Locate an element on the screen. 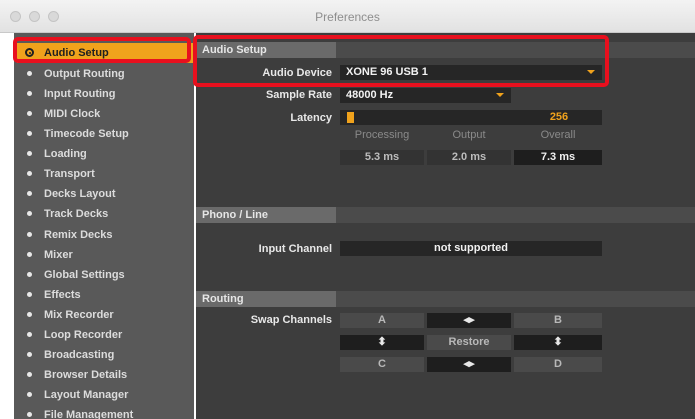 This screenshot has height=419, width=695. processing-readout: 5.3 ms is located at coordinates (382, 157).